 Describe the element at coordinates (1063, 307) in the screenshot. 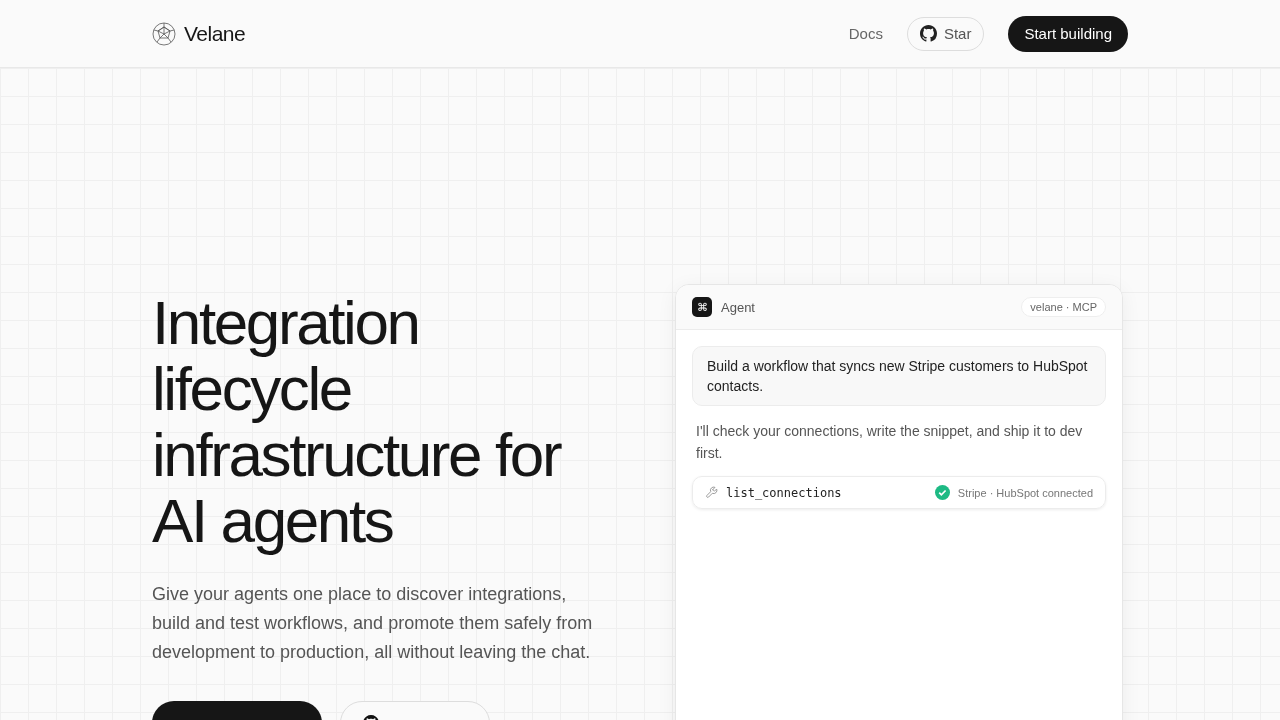

I see `mcp-badge: velane · MCP` at that location.